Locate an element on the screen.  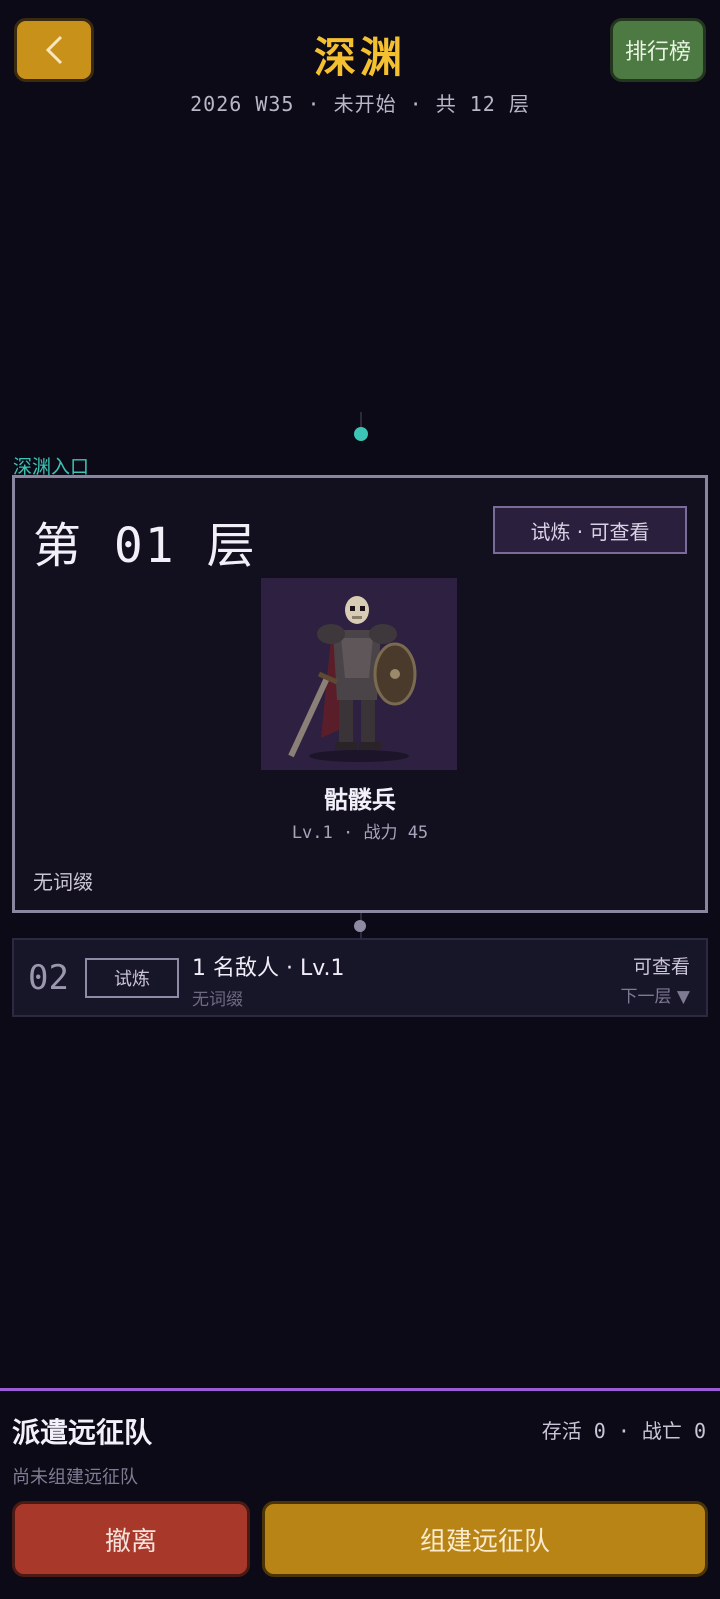
skeleton-warrior-icon is located at coordinates (352, 679).